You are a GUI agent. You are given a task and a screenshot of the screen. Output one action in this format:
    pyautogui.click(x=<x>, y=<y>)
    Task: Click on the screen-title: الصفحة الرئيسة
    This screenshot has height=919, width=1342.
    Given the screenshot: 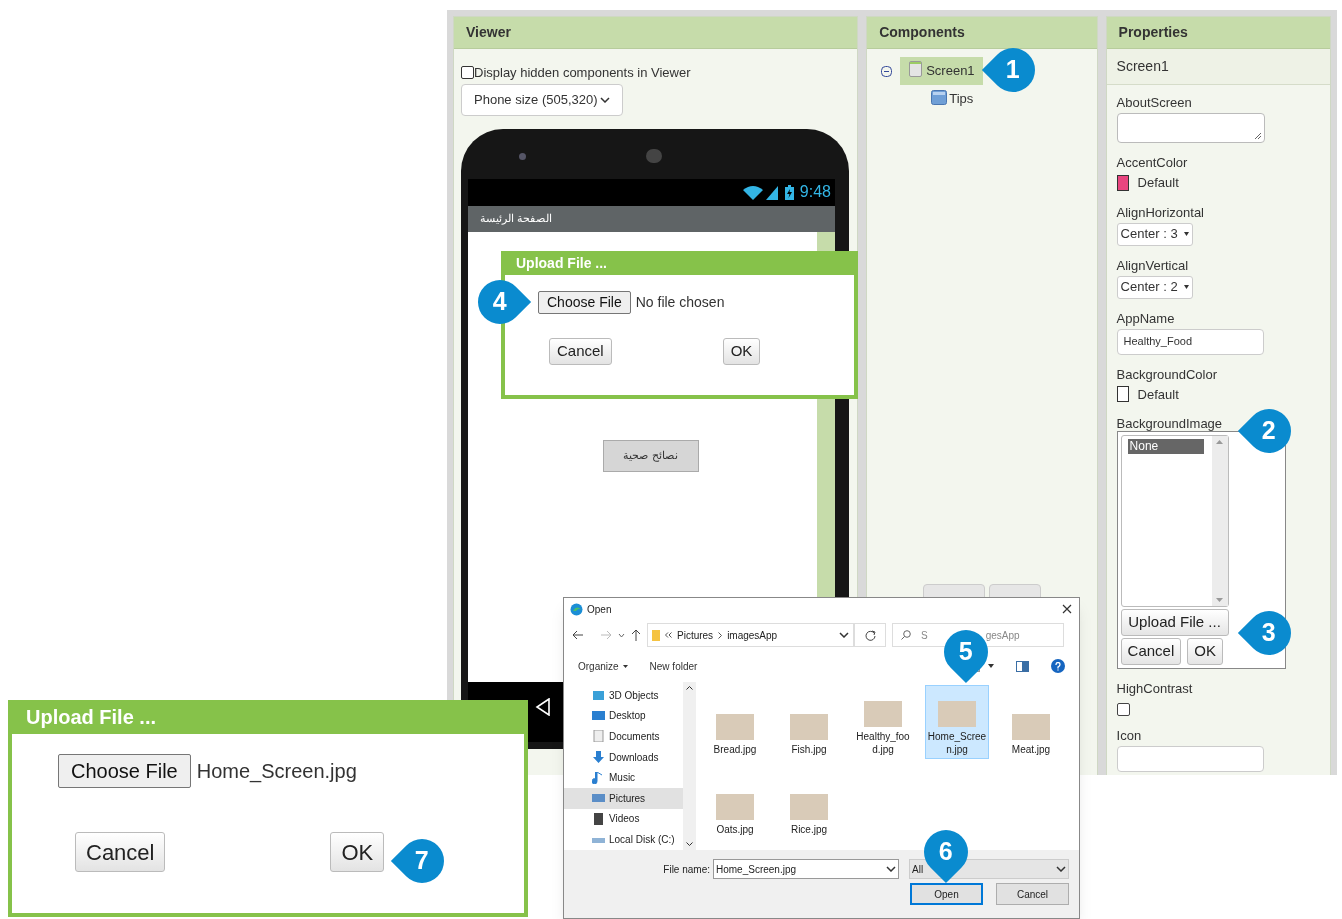 What is the action you would take?
    pyautogui.click(x=516, y=219)
    